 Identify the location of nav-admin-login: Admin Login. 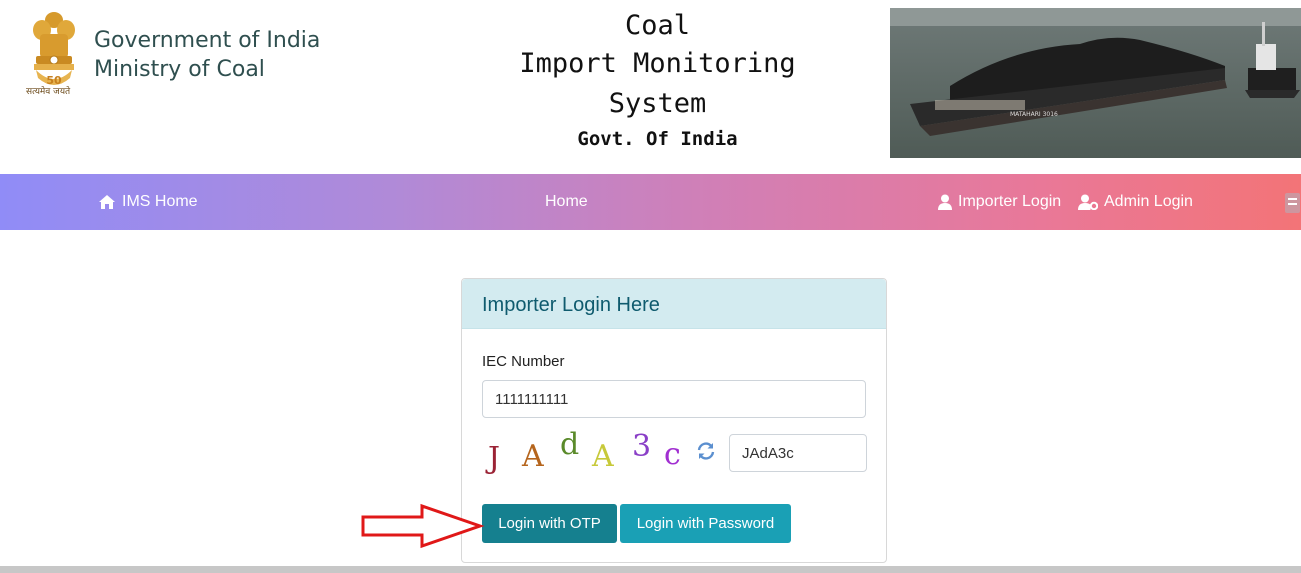
(1135, 202).